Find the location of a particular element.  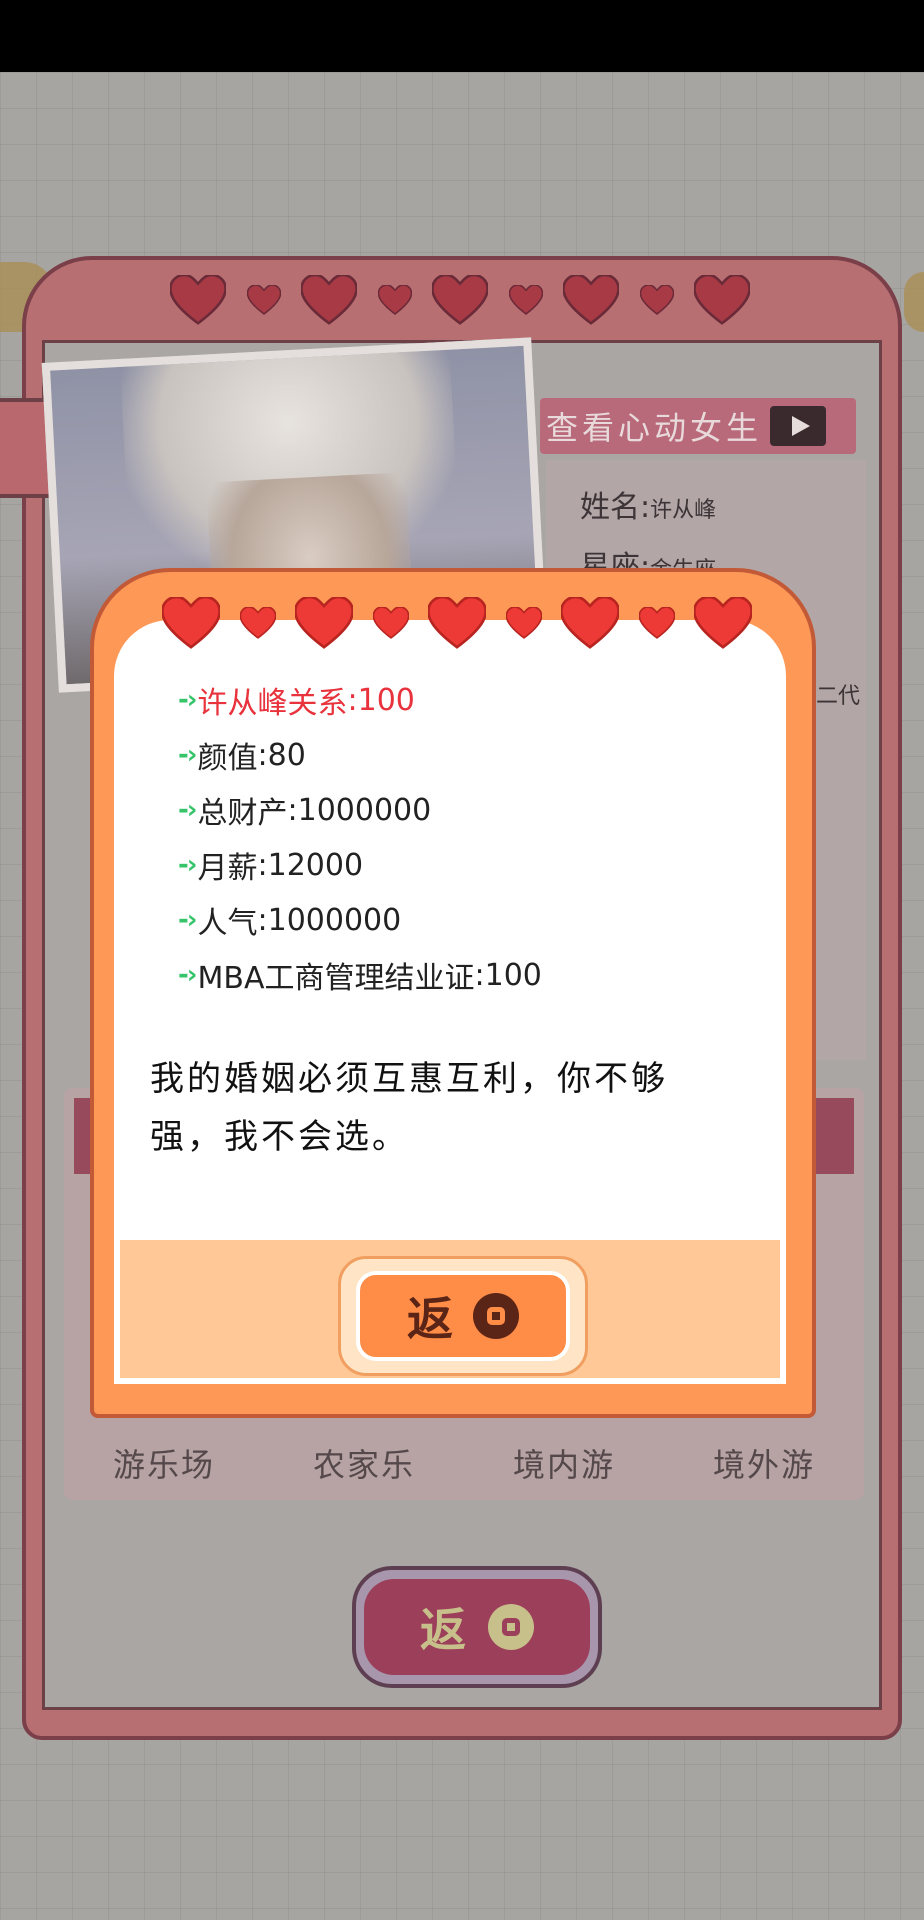

profile-hearts-row is located at coordinates (460, 300).